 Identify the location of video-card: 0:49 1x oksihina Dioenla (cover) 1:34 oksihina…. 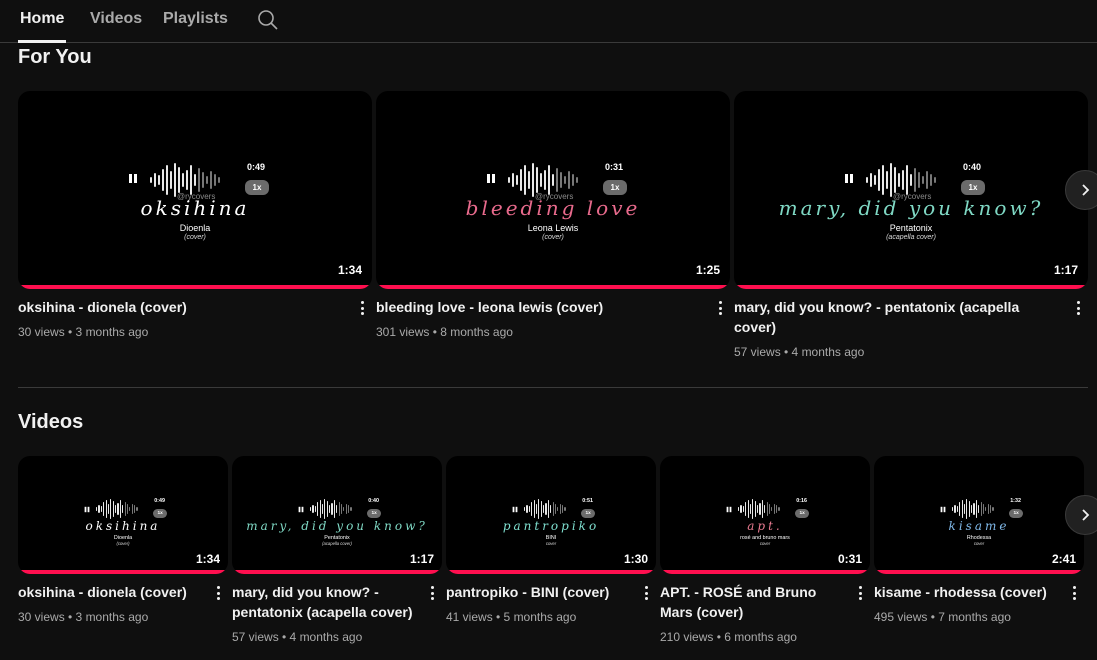
(123, 540).